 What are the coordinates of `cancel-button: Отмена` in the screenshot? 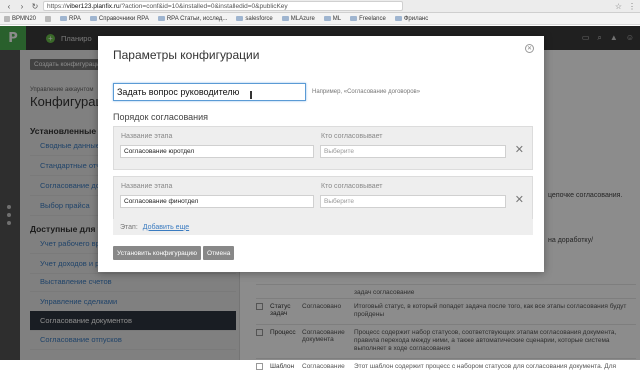 It's located at (219, 253).